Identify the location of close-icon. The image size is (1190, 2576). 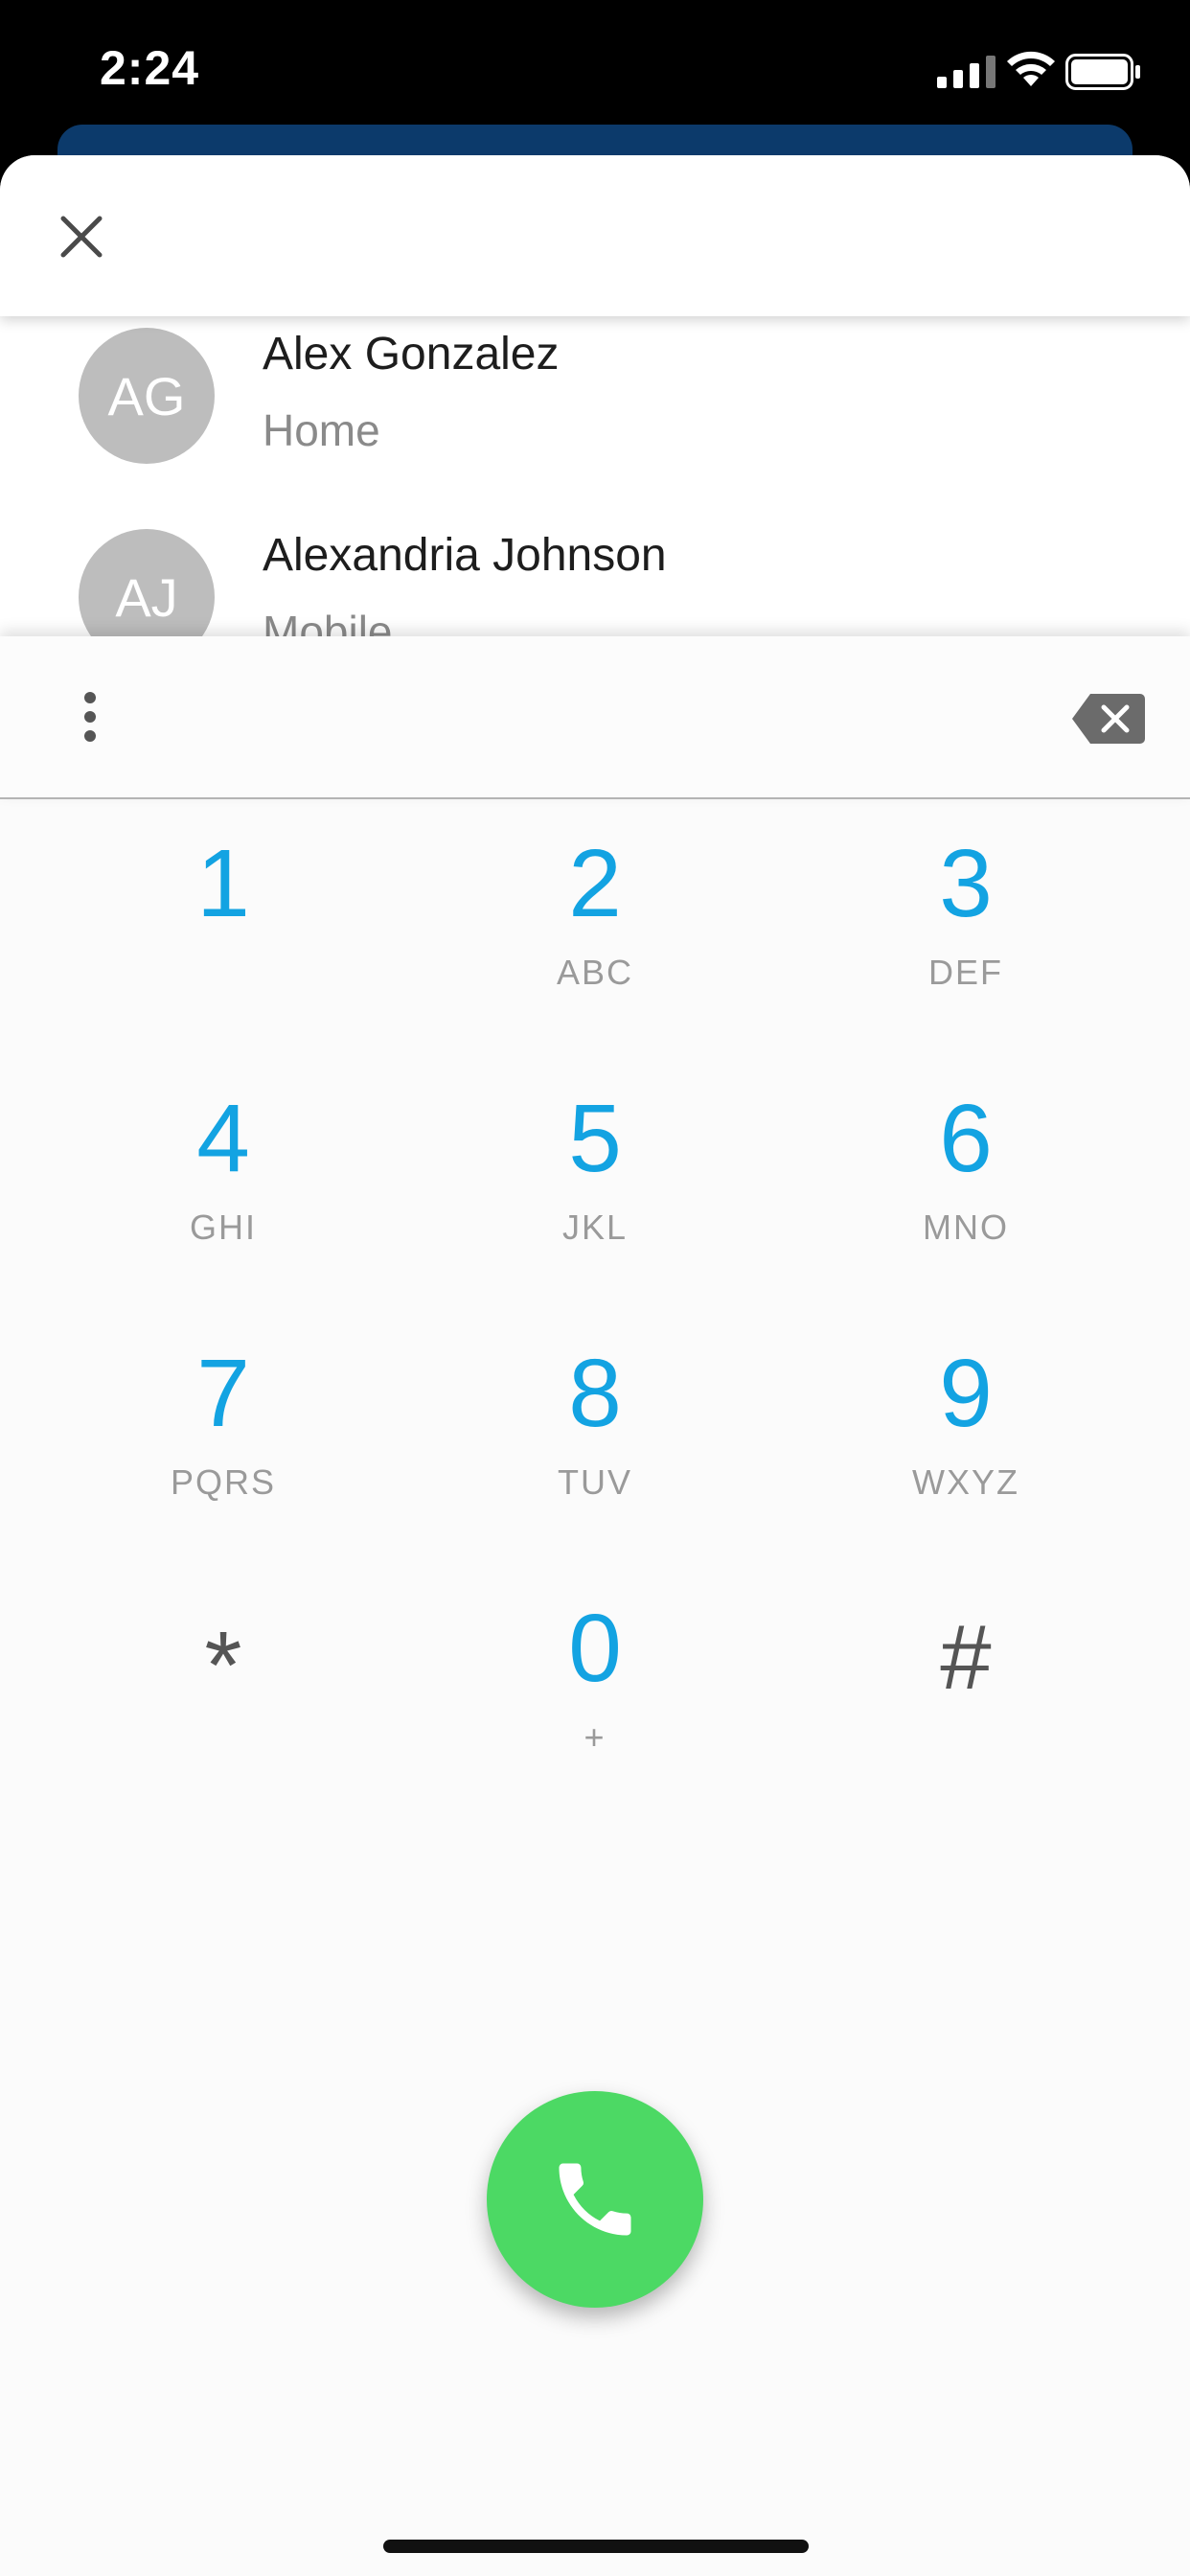
(82, 237).